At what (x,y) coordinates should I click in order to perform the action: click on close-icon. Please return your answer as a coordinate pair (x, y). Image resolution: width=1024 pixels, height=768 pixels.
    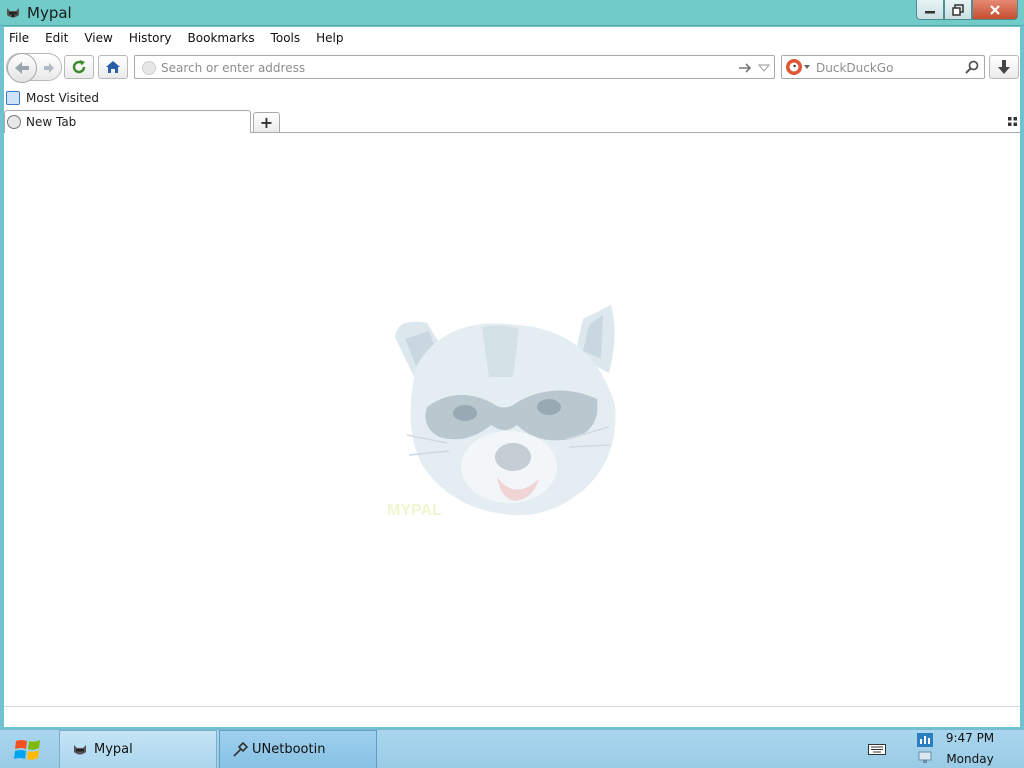
    Looking at the image, I should click on (995, 9).